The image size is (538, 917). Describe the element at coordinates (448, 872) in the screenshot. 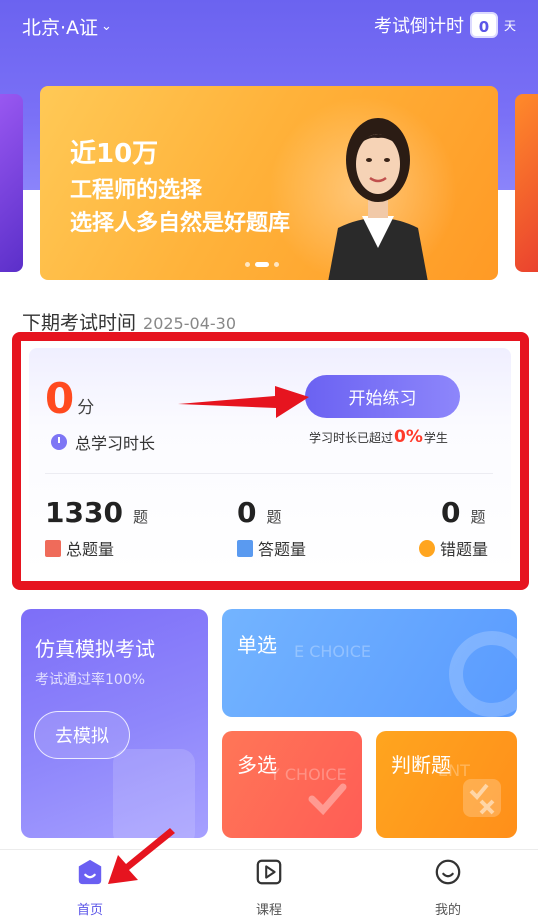

I see `smile-profile-icon` at that location.